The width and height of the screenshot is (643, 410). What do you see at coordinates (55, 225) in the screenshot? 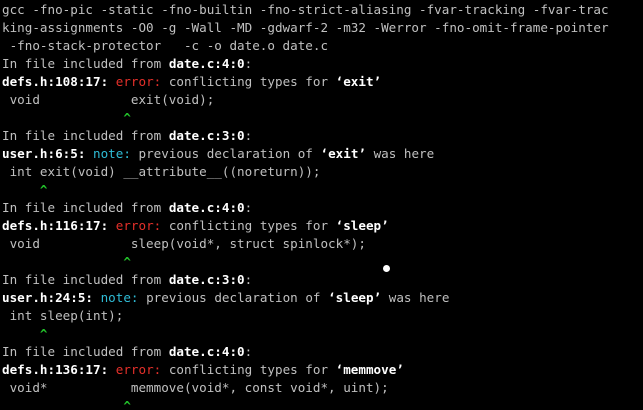
I see `diagnostic-location: defs.h:116:17:` at bounding box center [55, 225].